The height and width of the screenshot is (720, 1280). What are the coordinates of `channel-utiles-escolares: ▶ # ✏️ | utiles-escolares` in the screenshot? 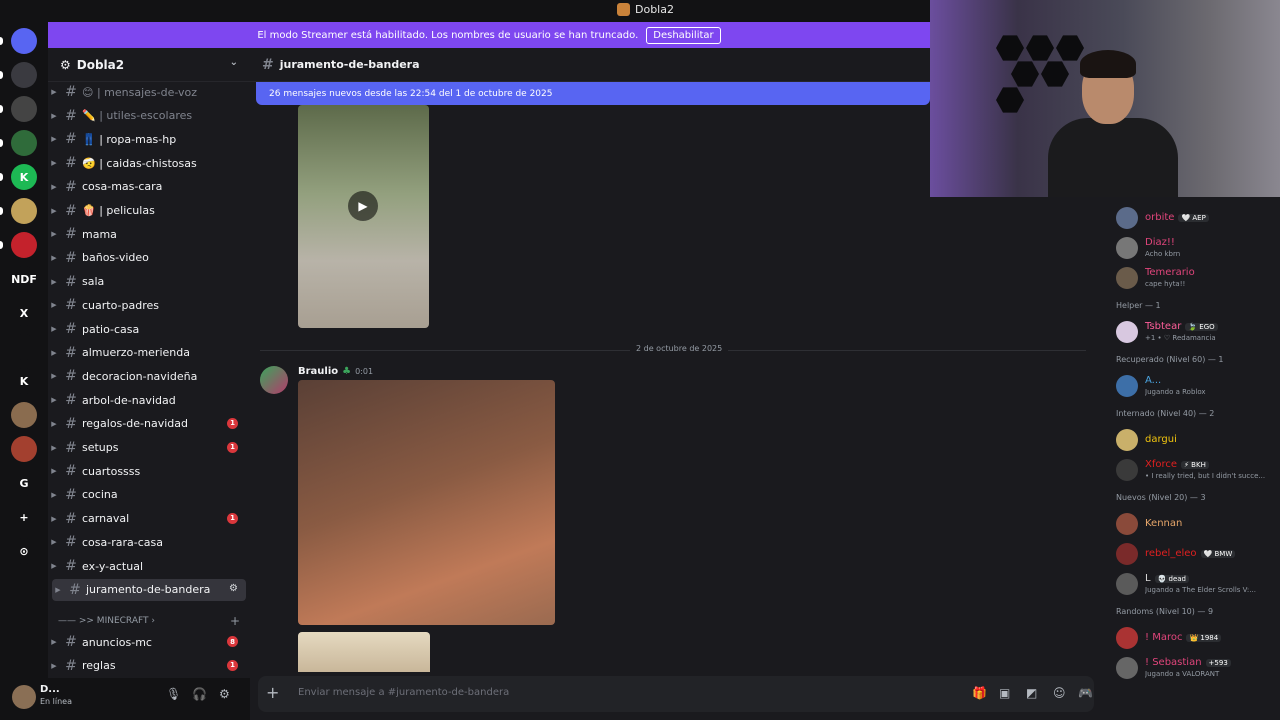 It's located at (149, 116).